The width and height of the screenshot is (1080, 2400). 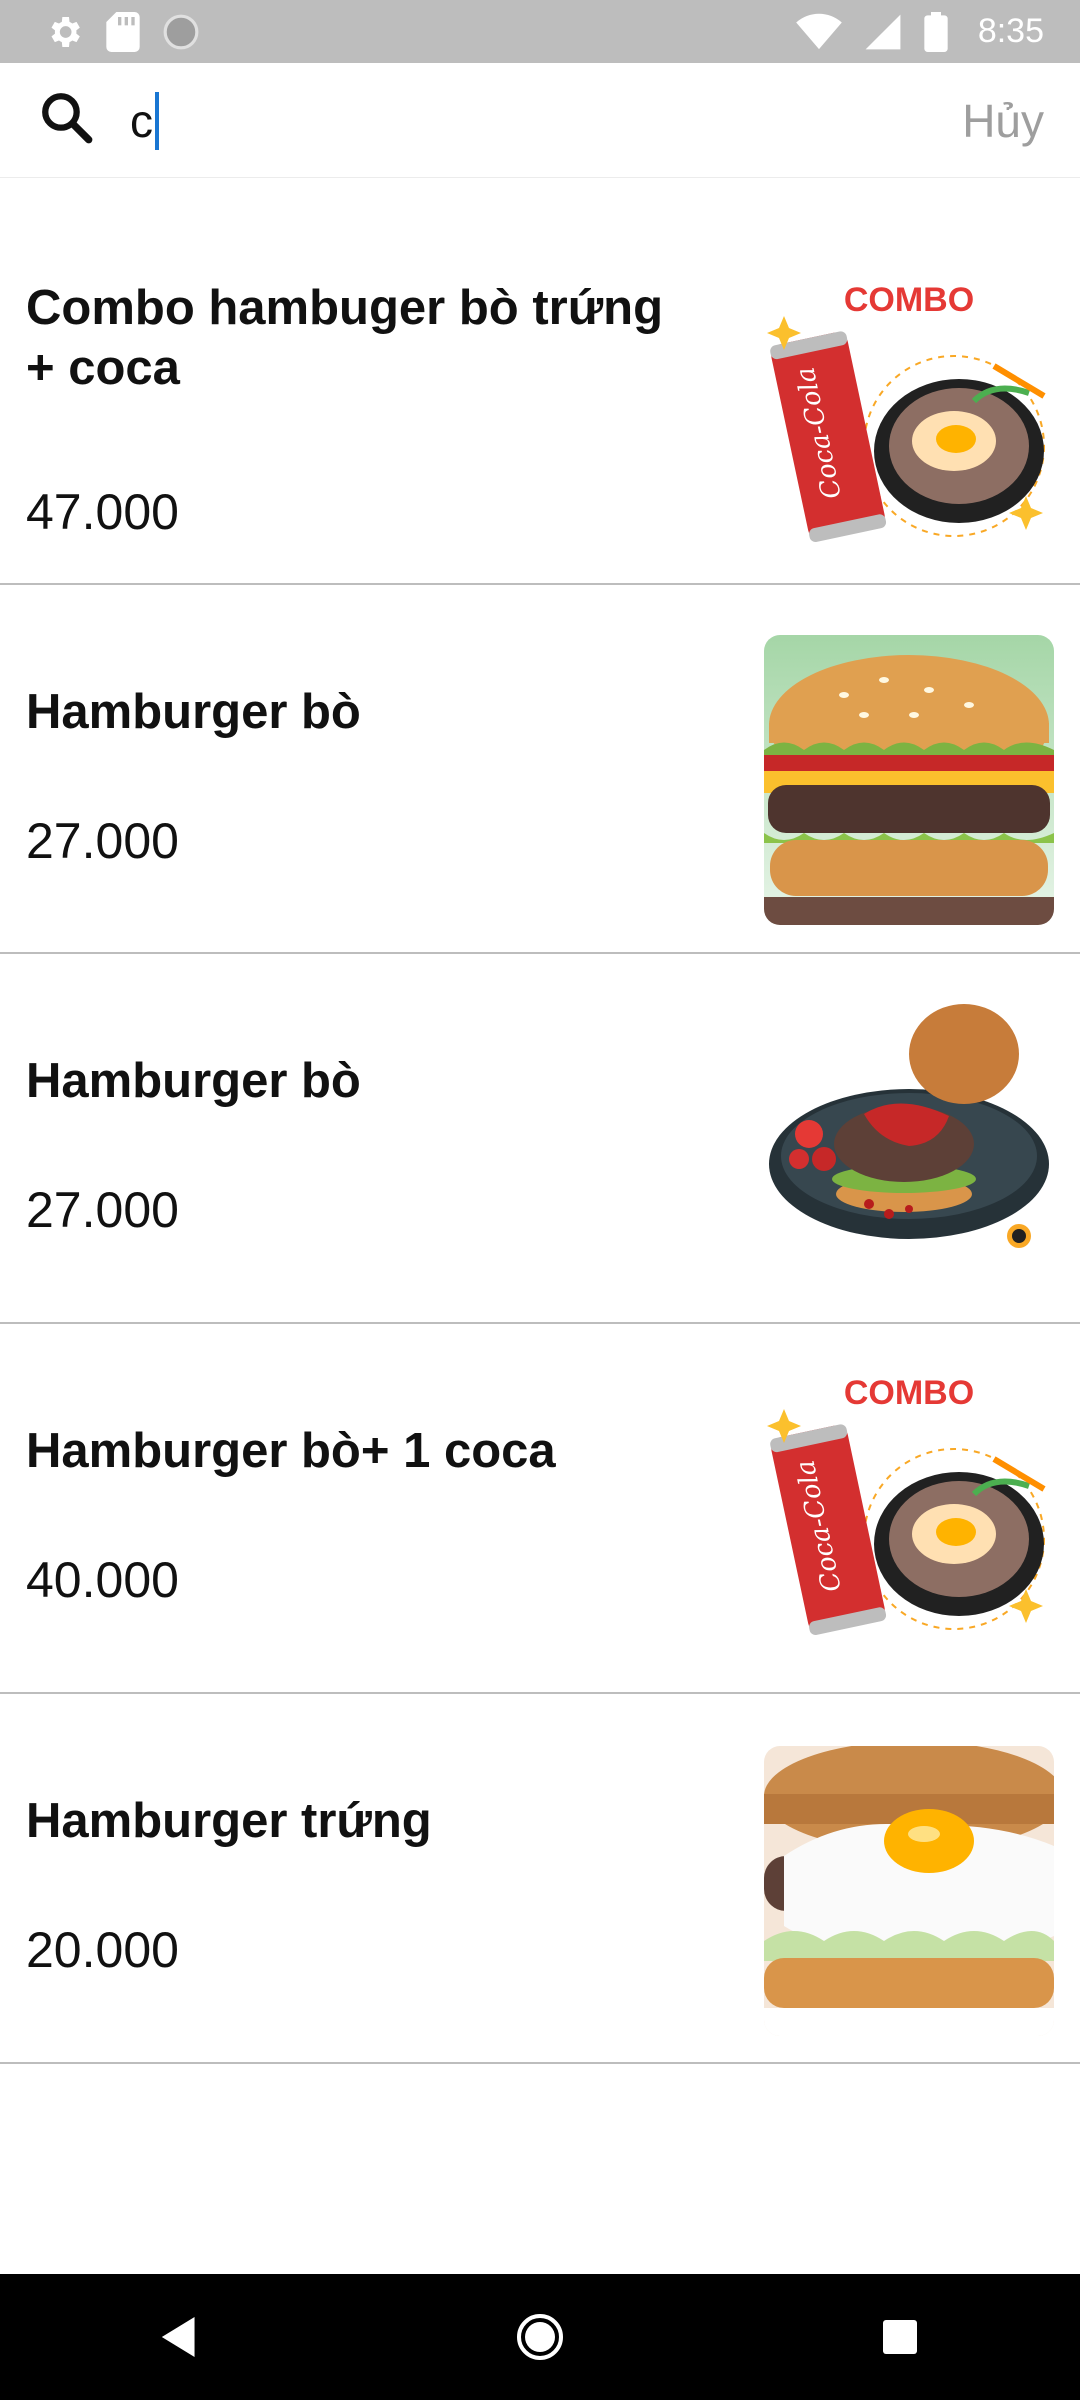 What do you see at coordinates (65, 31) in the screenshot?
I see `gear-icon` at bounding box center [65, 31].